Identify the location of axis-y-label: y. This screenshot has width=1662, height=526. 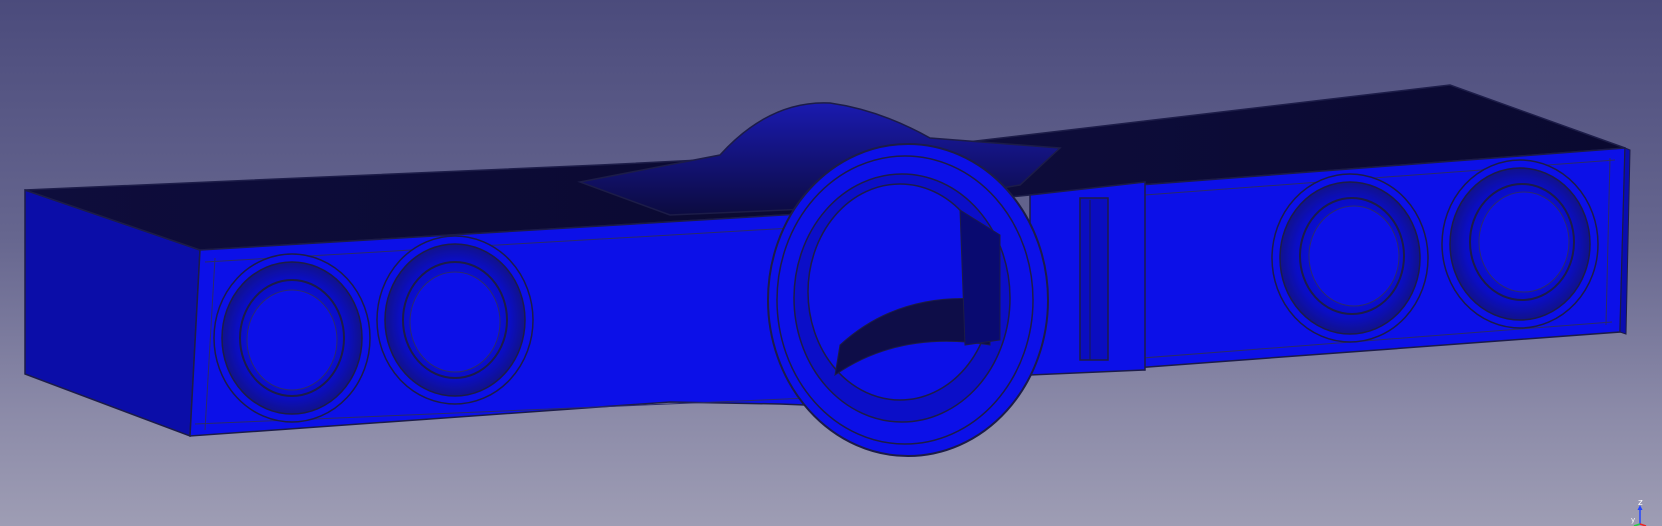
(1633, 520).